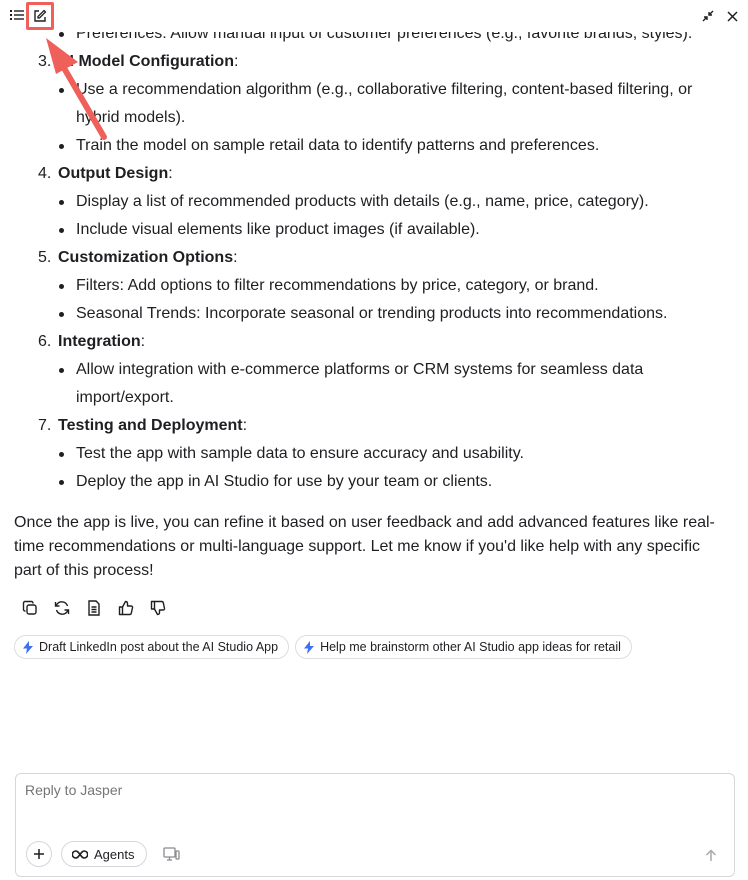  I want to click on device-icon, so click(171, 854).